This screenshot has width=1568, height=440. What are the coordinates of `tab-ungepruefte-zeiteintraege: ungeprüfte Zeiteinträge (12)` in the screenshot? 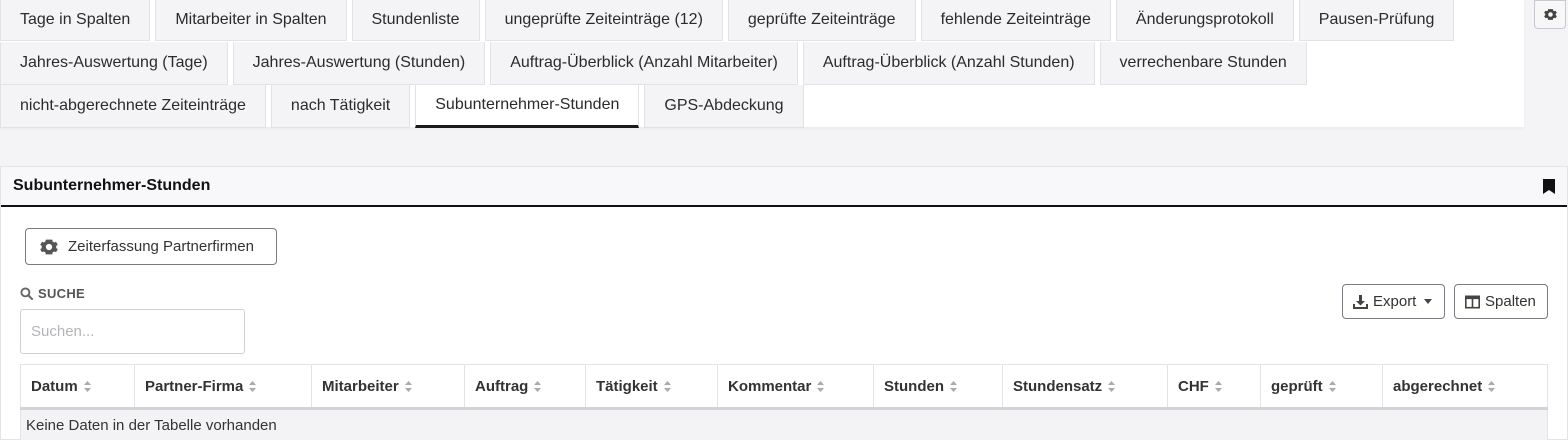 It's located at (603, 20).